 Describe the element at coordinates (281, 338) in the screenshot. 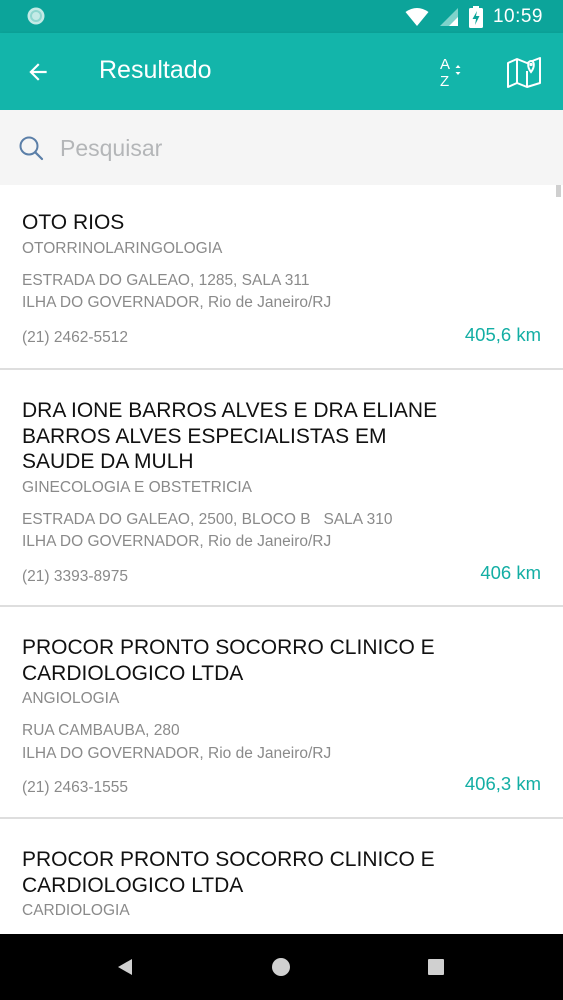

I see `result-phone: (21) 2462-5512` at that location.